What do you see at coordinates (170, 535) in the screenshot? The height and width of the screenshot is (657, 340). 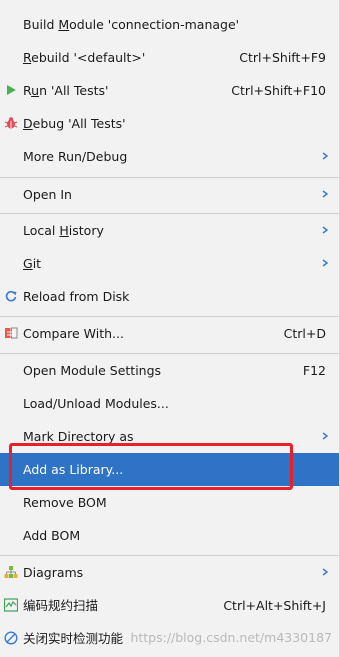 I see `menu-item-add-bom: Add BOM` at bounding box center [170, 535].